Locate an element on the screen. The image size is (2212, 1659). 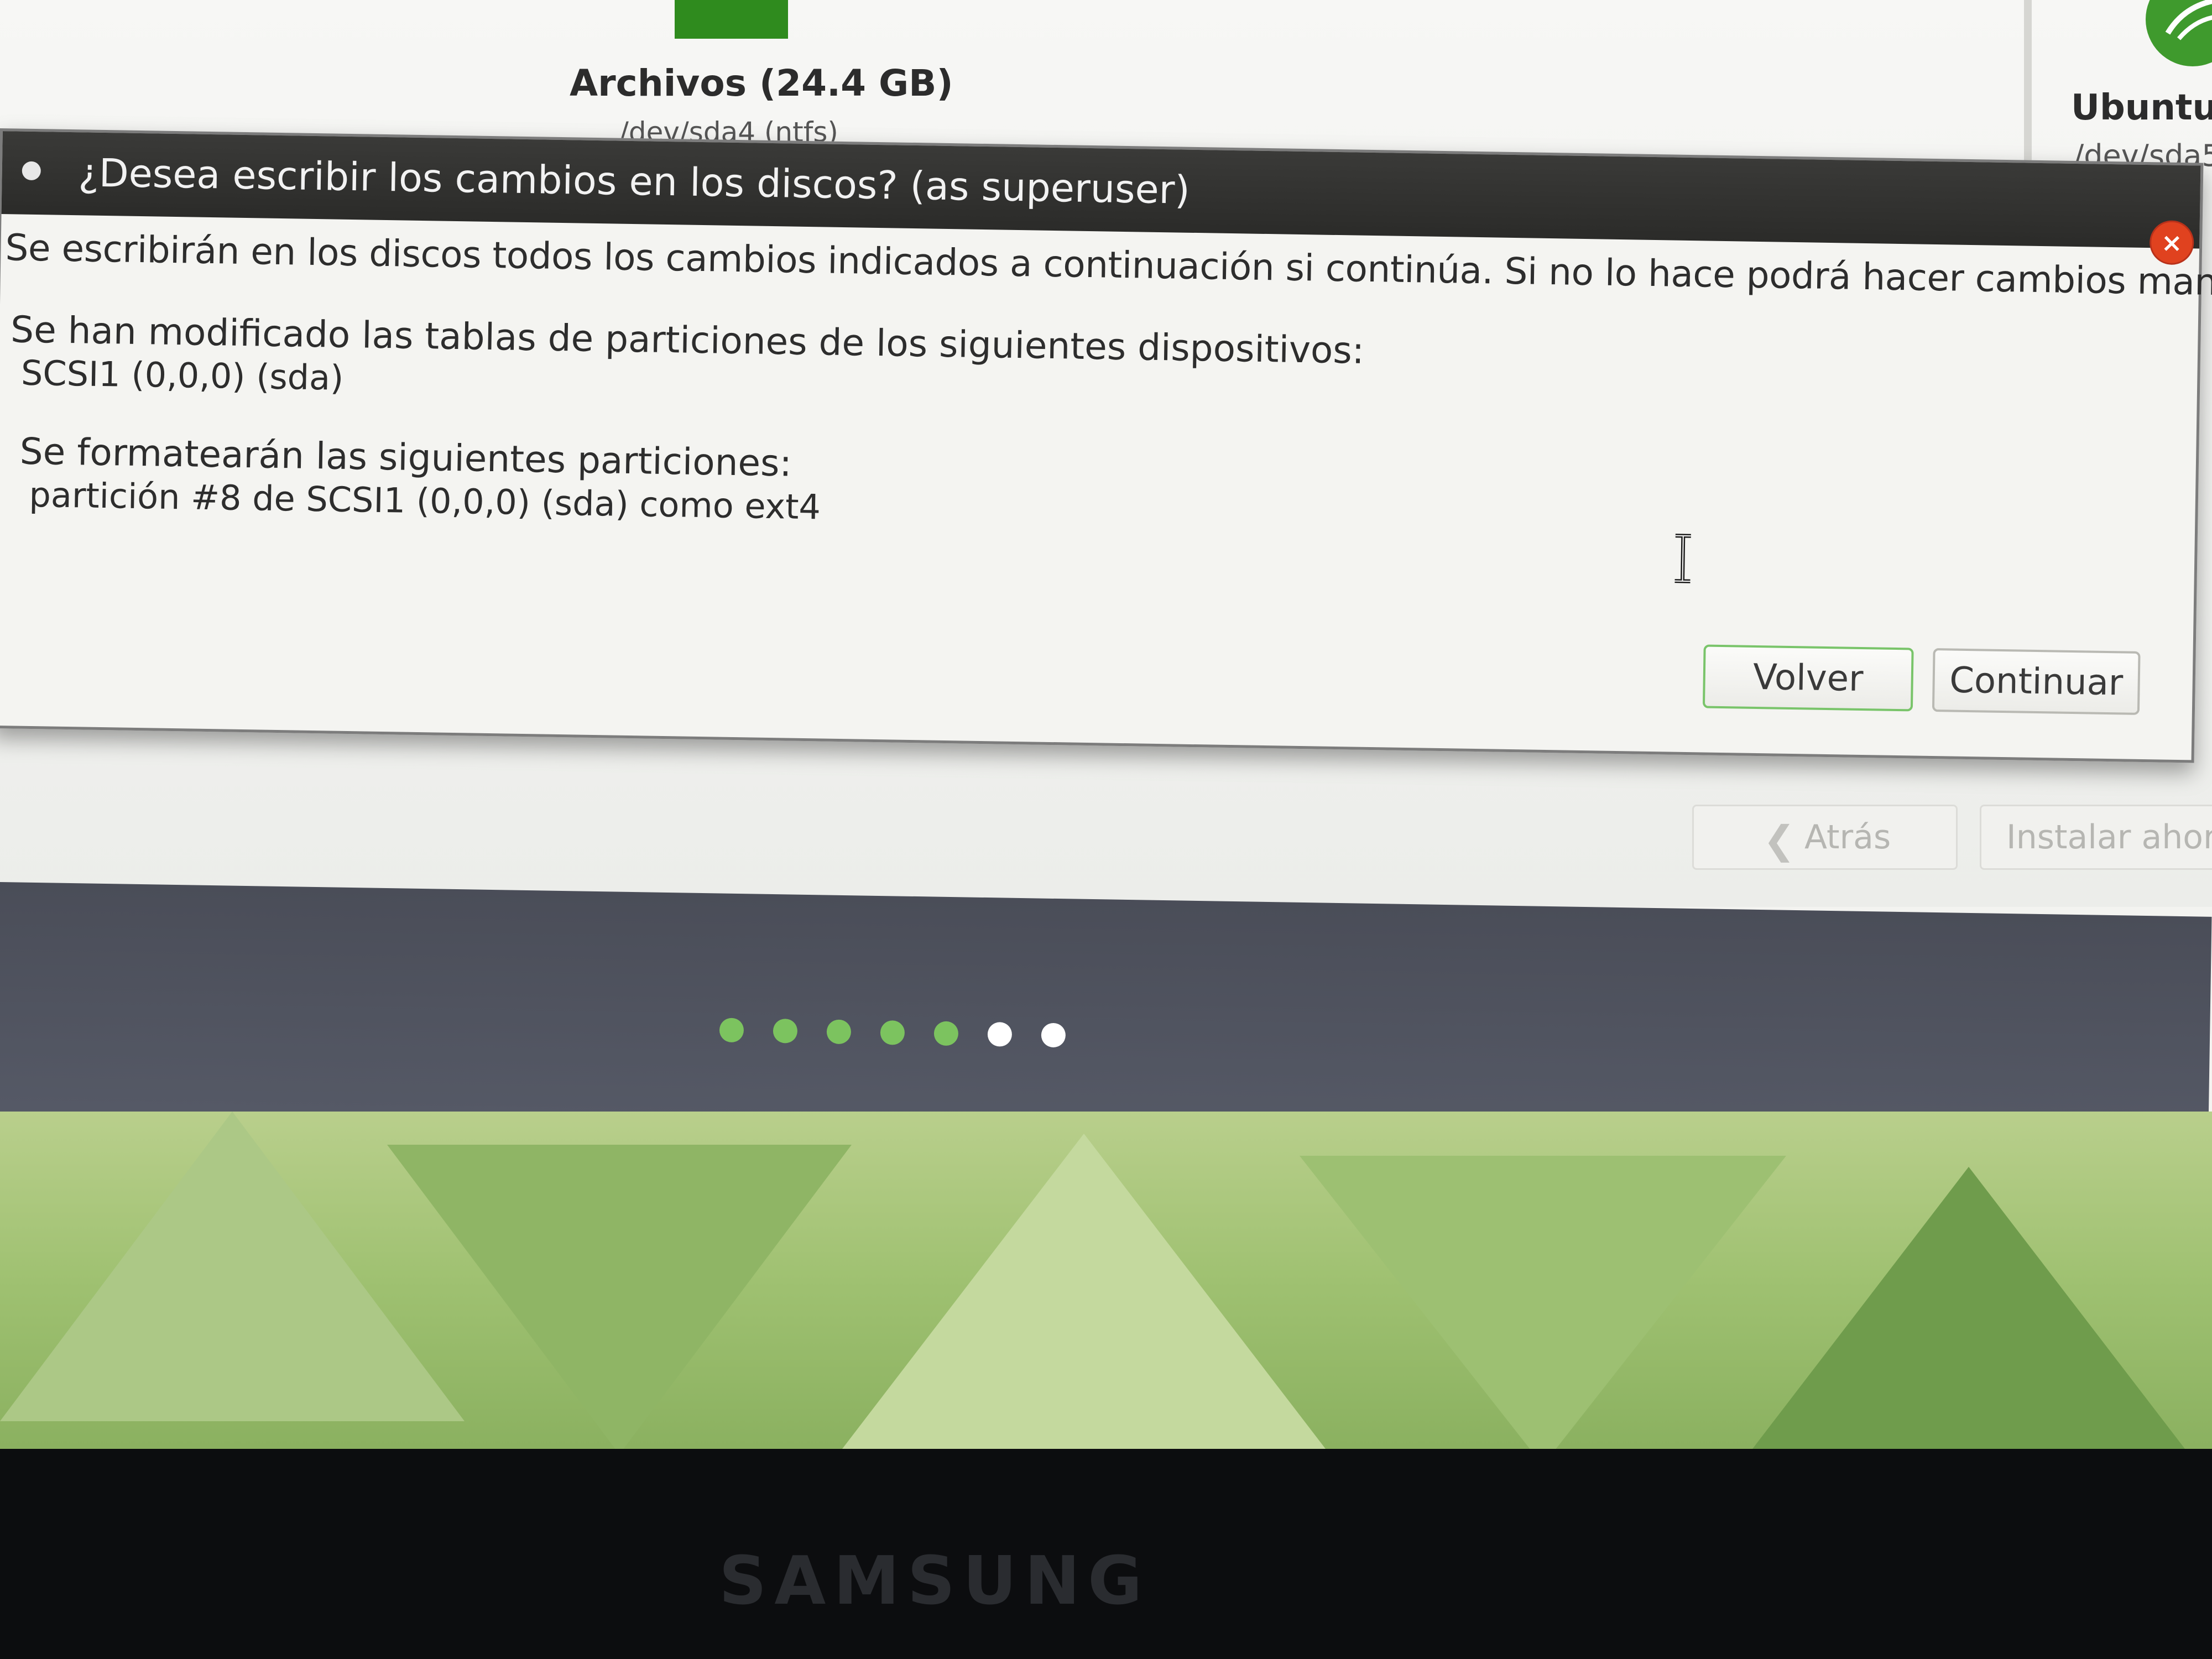
volver-button: Volver is located at coordinates (1808, 678).